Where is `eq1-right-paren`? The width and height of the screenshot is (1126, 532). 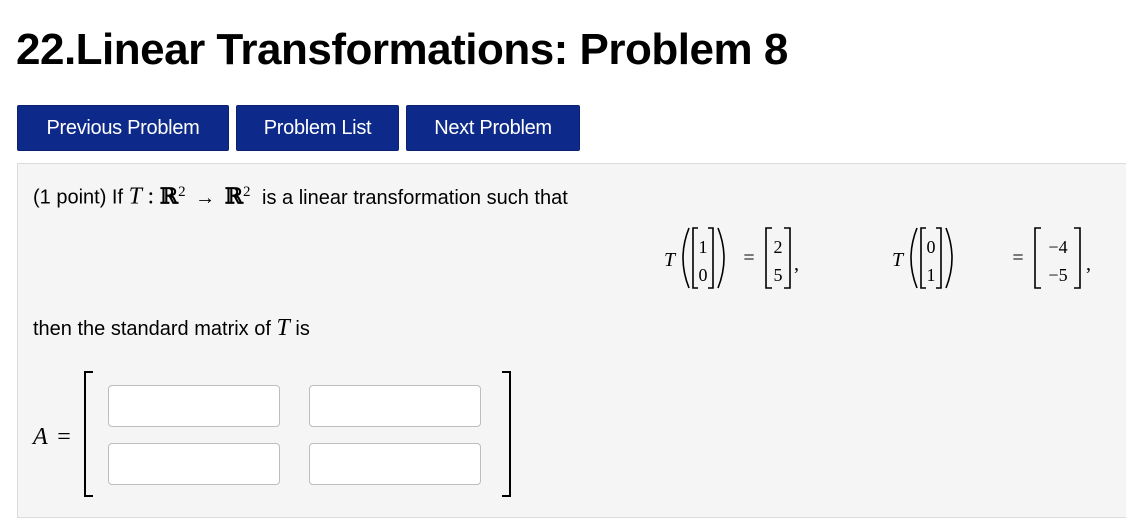 eq1-right-paren is located at coordinates (721, 258).